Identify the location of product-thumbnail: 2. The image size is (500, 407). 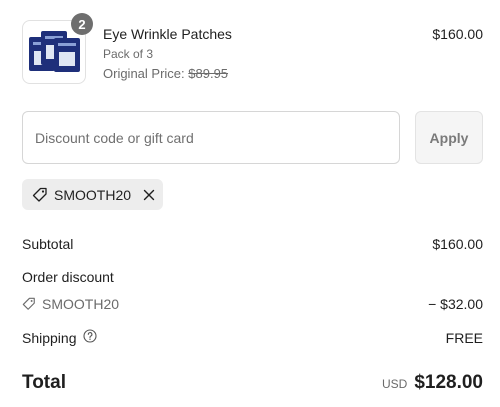
(57, 48).